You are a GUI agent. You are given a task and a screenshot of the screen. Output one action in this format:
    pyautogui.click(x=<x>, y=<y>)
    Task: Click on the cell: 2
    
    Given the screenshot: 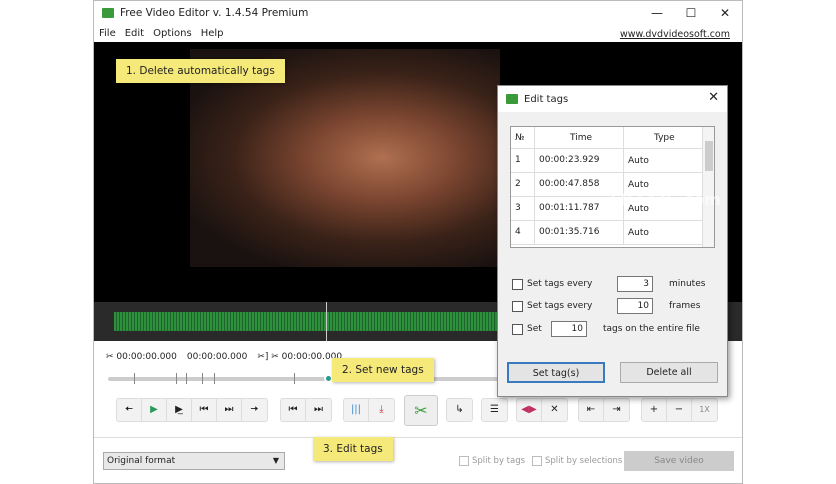 What is the action you would take?
    pyautogui.click(x=523, y=184)
    